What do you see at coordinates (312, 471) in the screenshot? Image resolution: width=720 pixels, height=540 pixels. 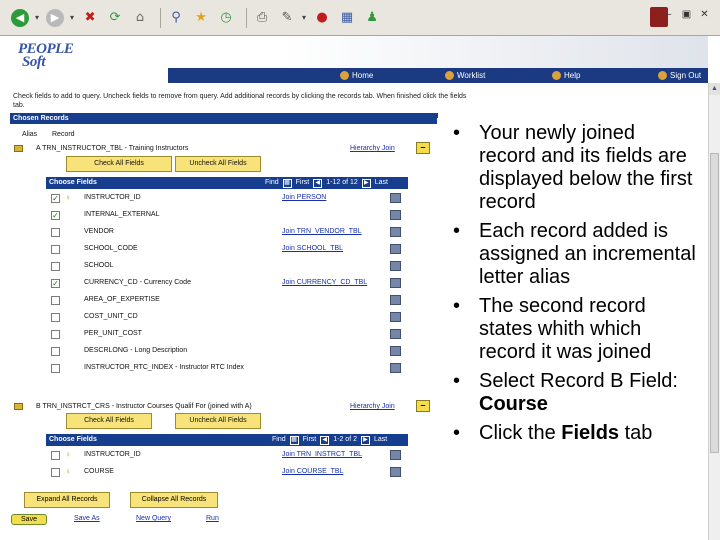 I see `join-link: Join COURSE_TBL` at bounding box center [312, 471].